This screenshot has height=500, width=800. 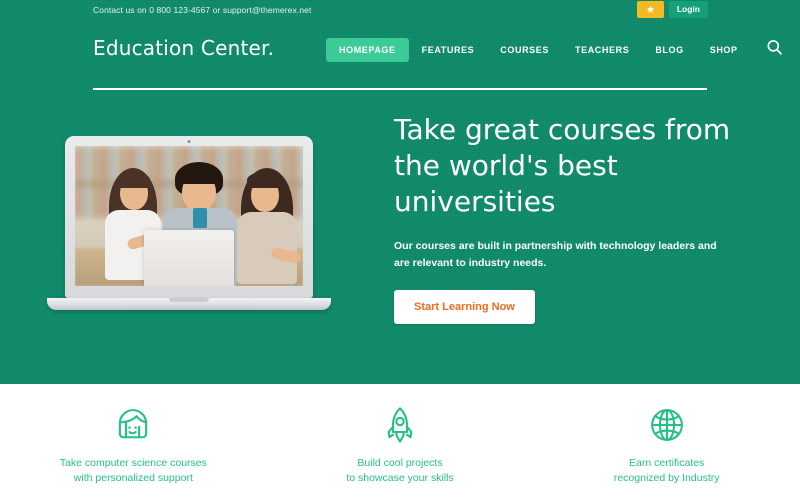 What do you see at coordinates (524, 50) in the screenshot?
I see `nav-item-courses: COURSES` at bounding box center [524, 50].